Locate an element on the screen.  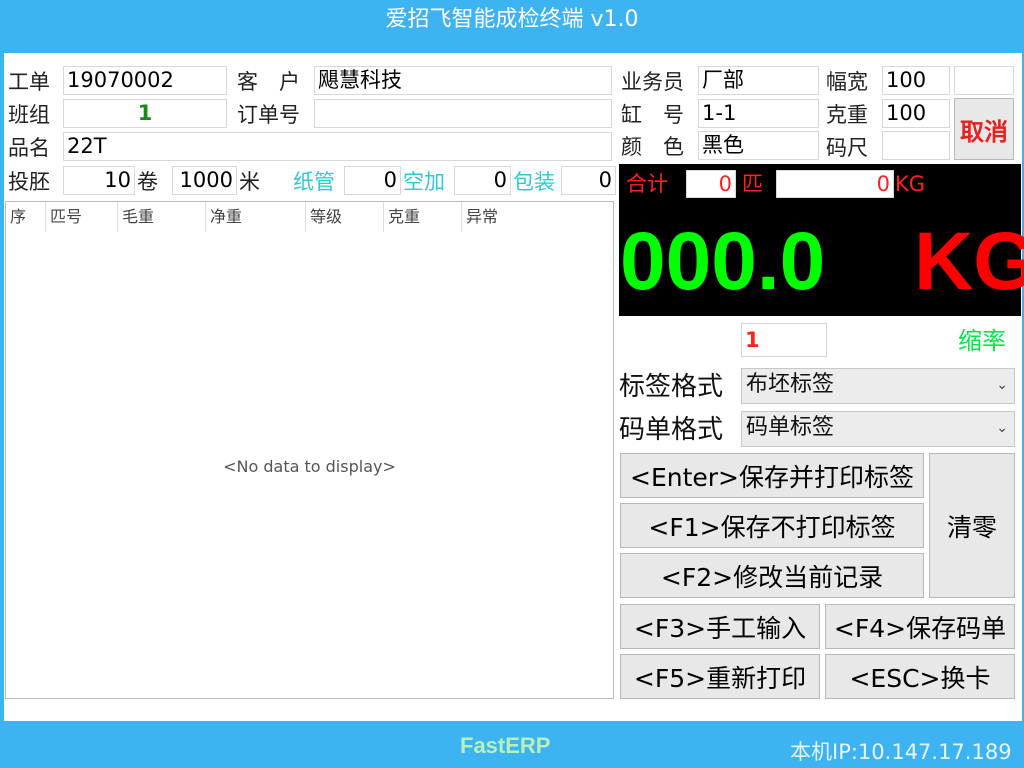
code-format-select: 码单标签 ⌄ is located at coordinates (878, 429).